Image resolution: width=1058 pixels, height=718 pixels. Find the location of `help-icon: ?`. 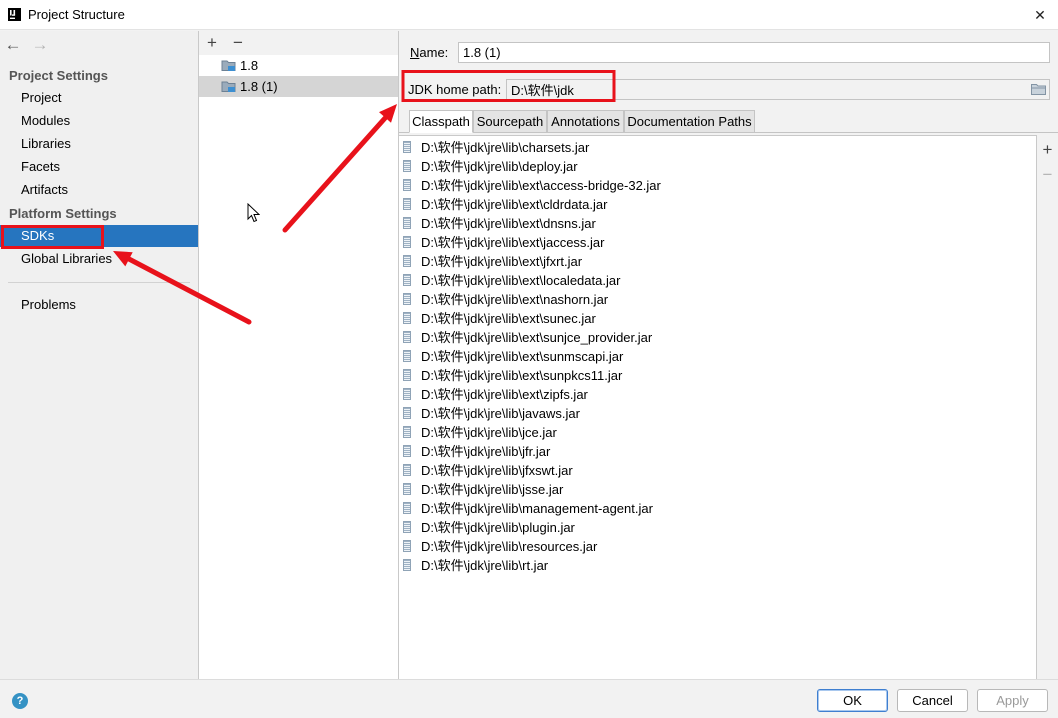

help-icon: ? is located at coordinates (20, 701).